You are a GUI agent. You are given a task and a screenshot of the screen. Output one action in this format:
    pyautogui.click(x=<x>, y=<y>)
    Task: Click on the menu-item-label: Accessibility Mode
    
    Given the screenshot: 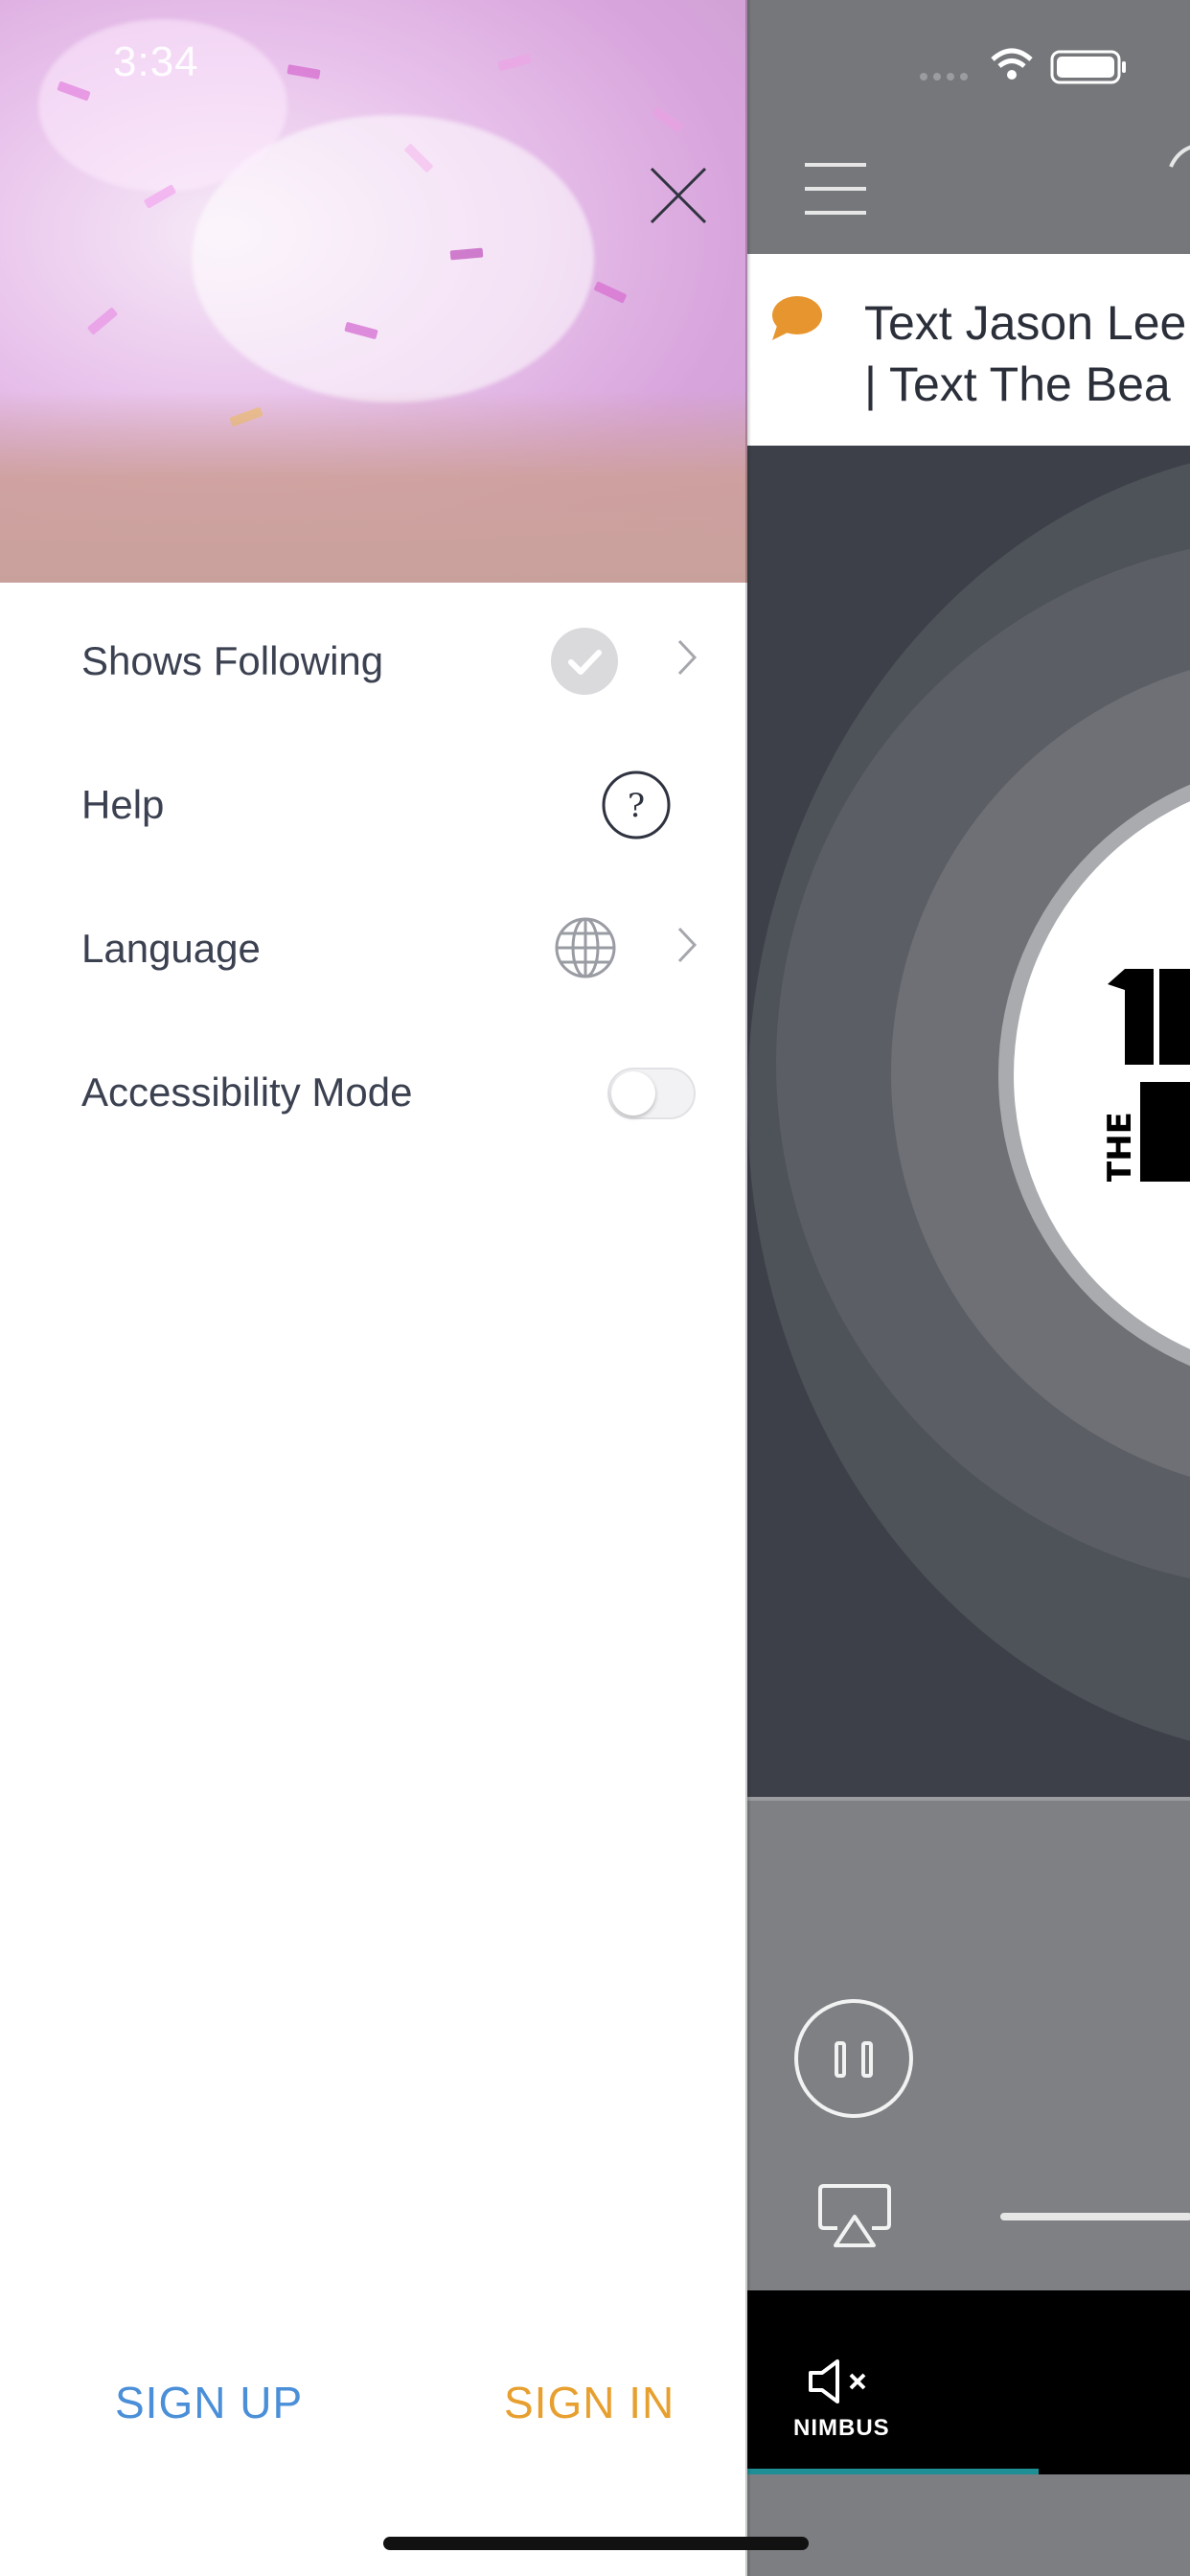 What is the action you would take?
    pyautogui.click(x=247, y=1092)
    